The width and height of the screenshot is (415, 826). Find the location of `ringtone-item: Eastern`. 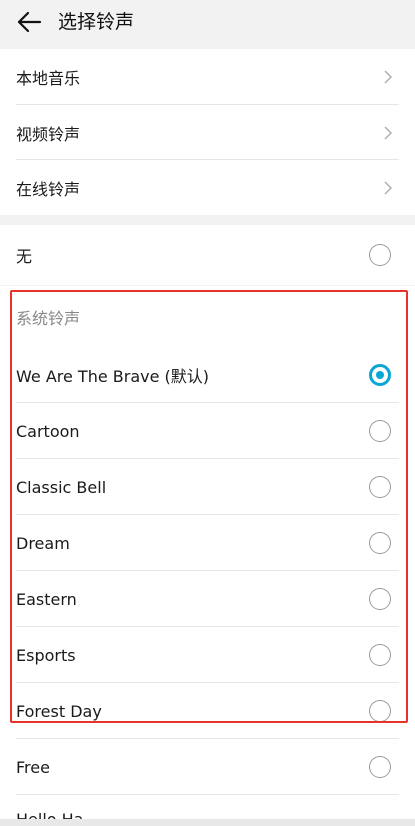

ringtone-item: Eastern is located at coordinates (207, 599).